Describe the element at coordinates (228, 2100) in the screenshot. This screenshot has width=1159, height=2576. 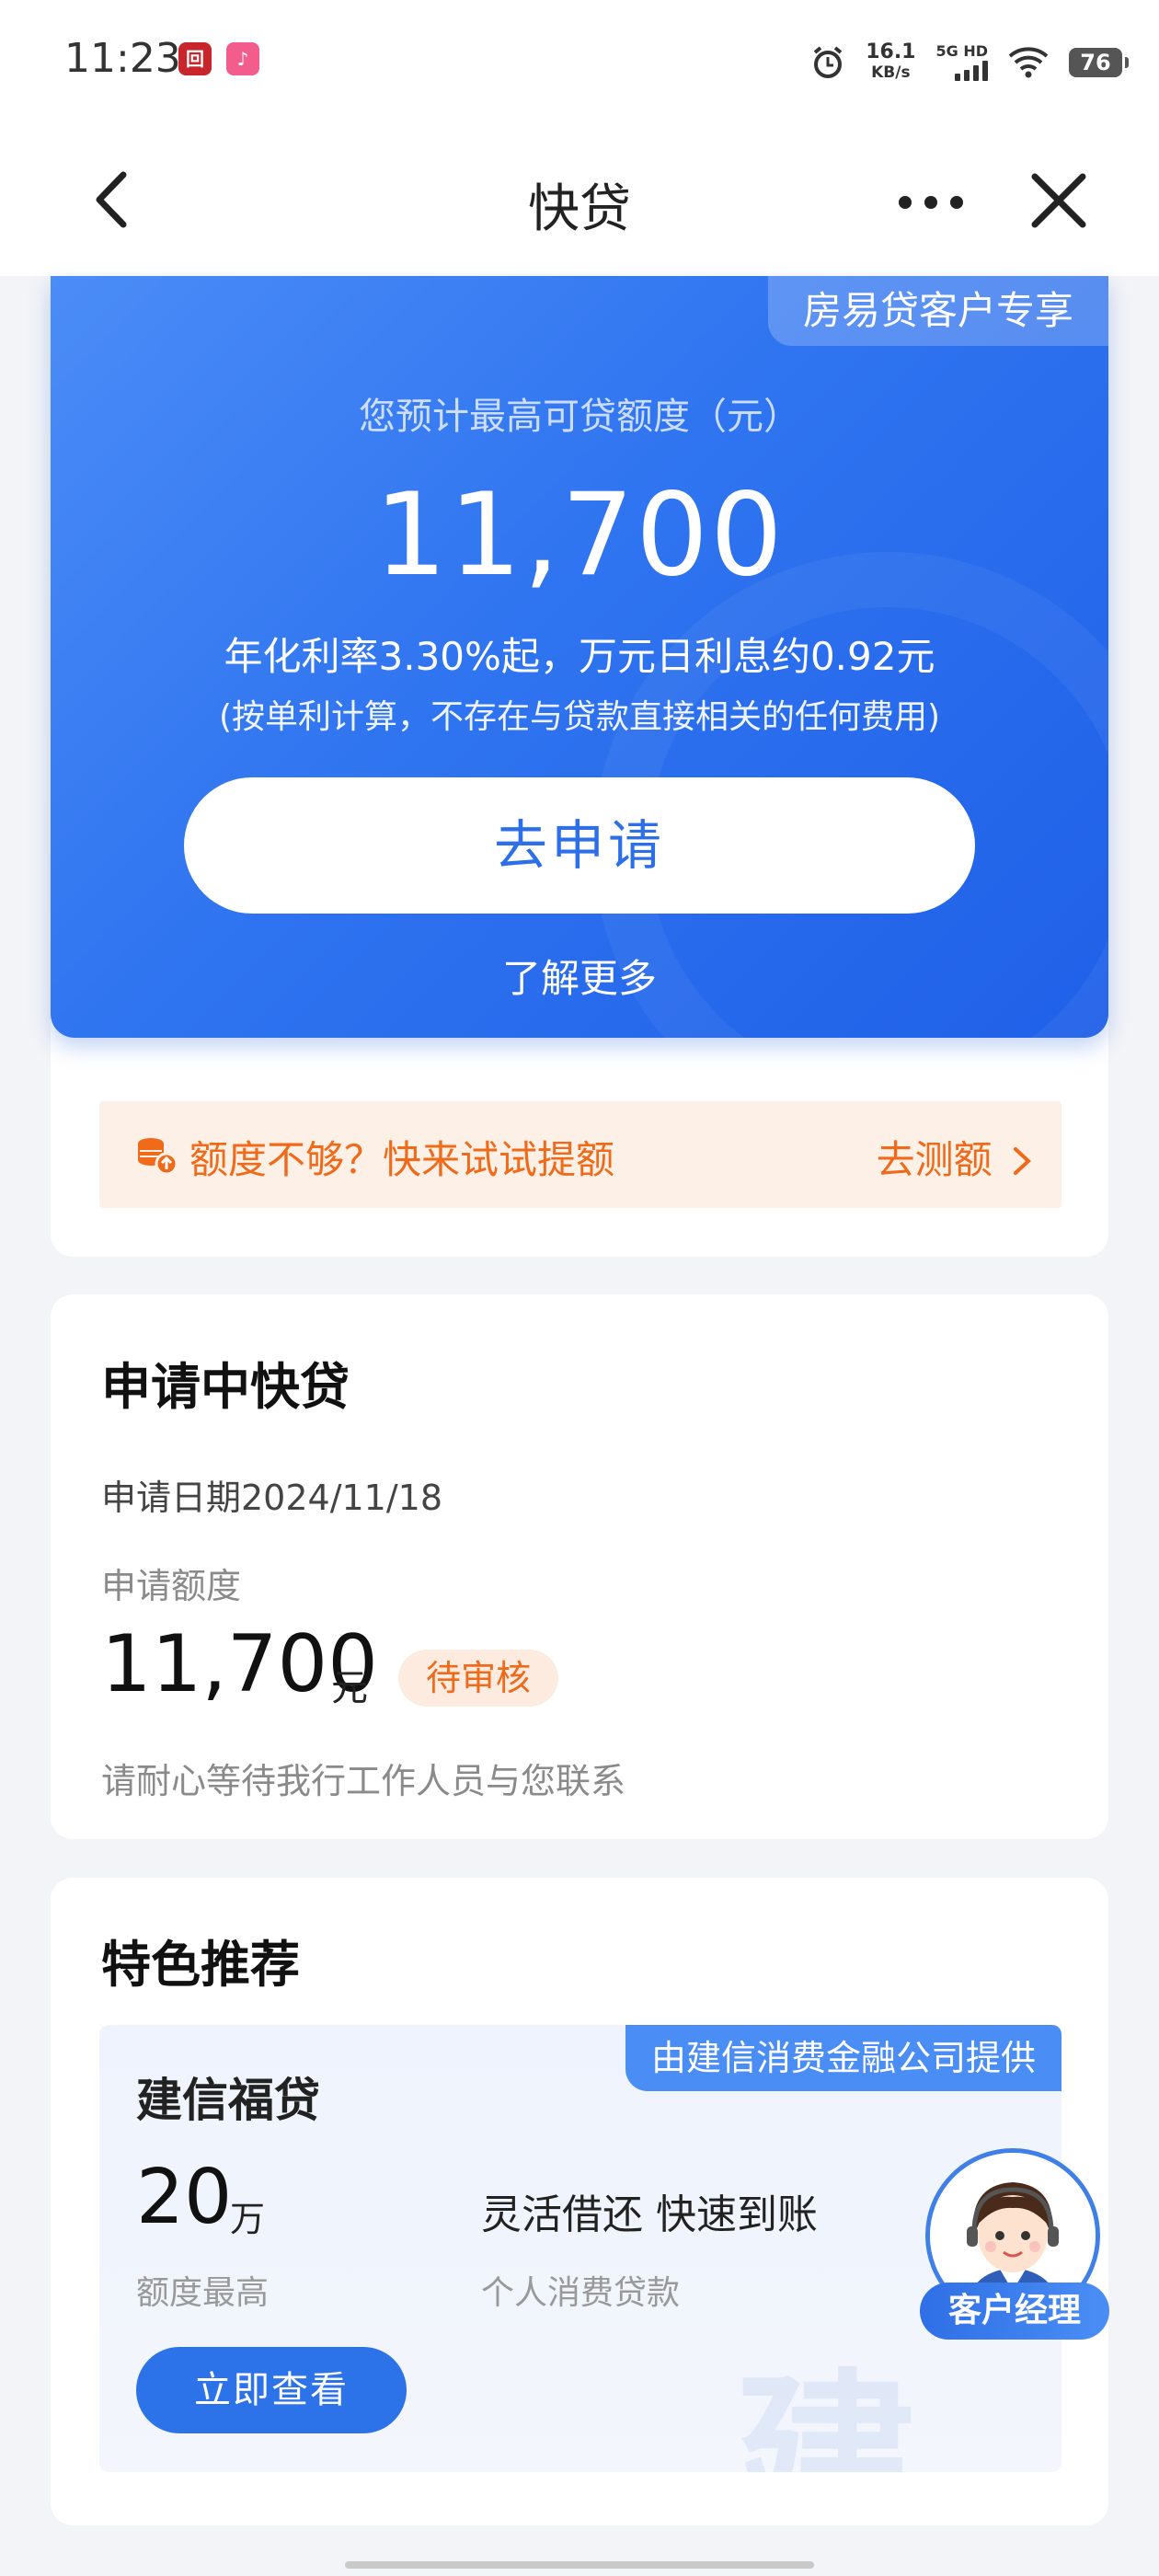
I see `product-name: 建信福贷` at that location.